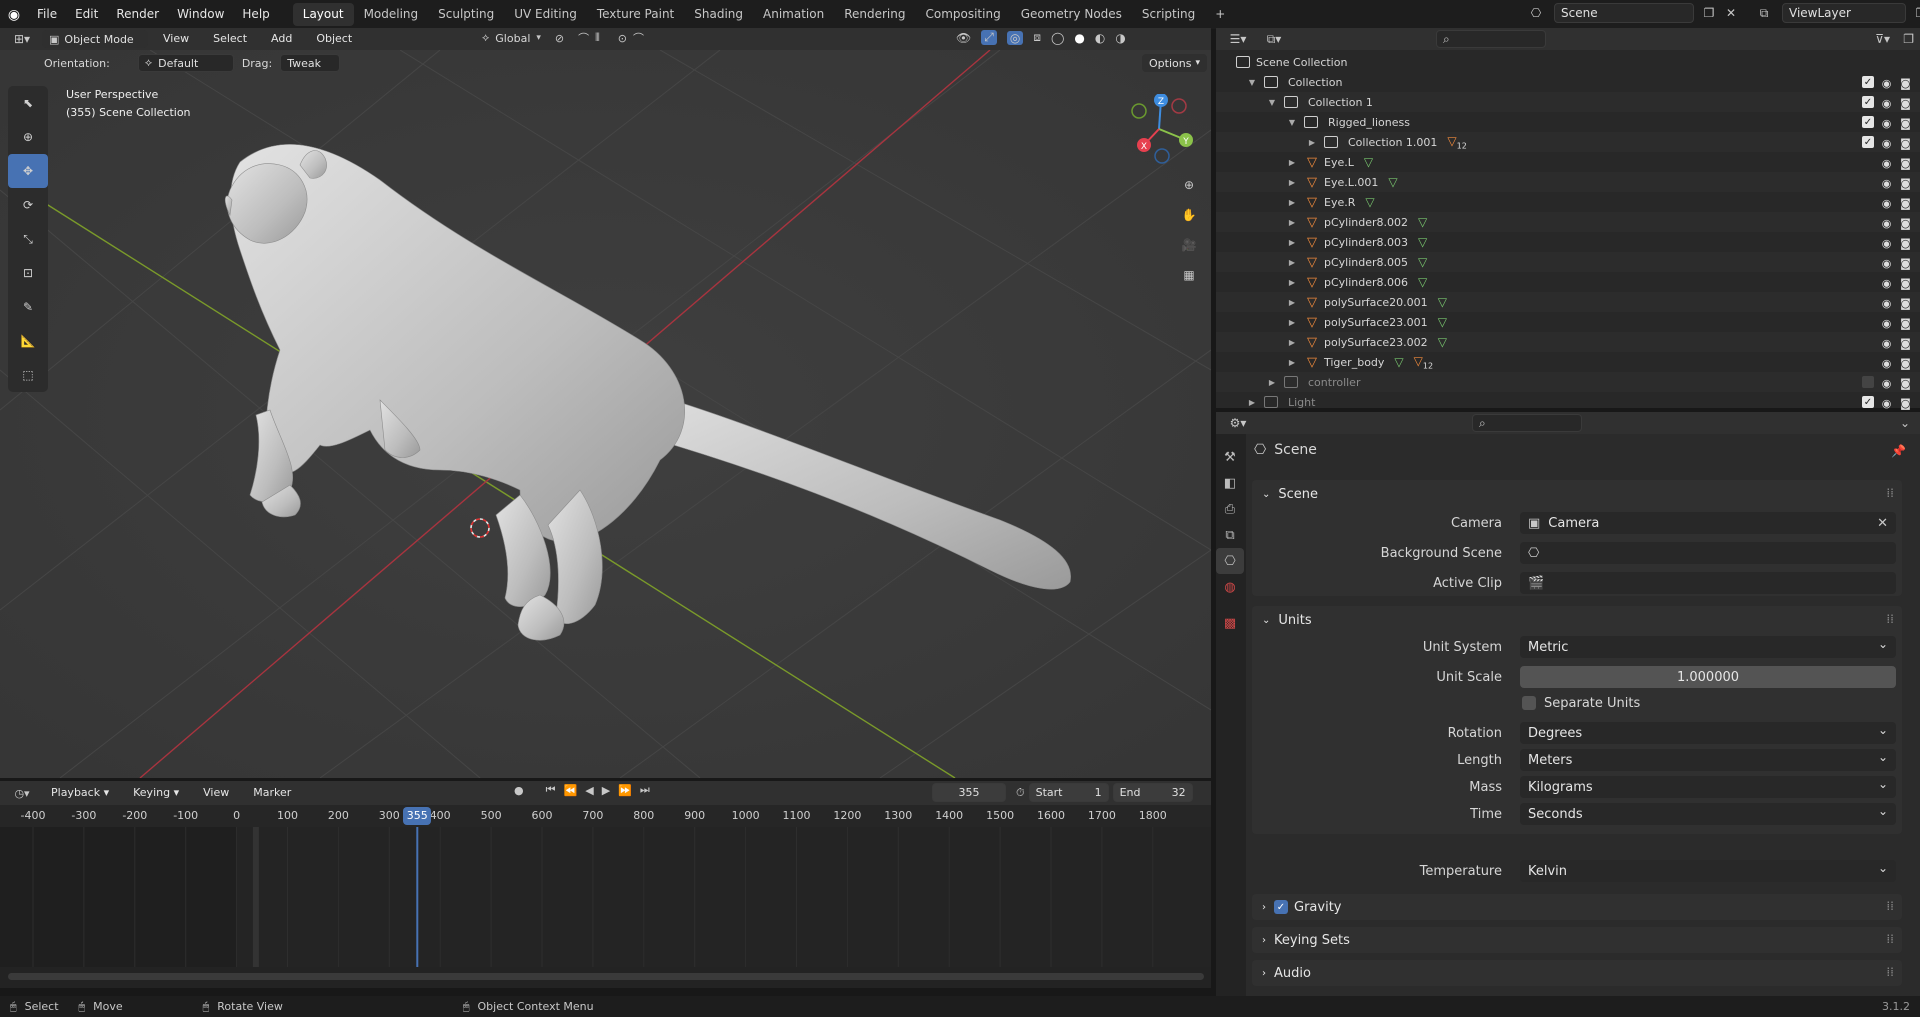 This screenshot has height=1017, width=1920. Describe the element at coordinates (1624, 13) in the screenshot. I see `scene-field: Scene` at that location.